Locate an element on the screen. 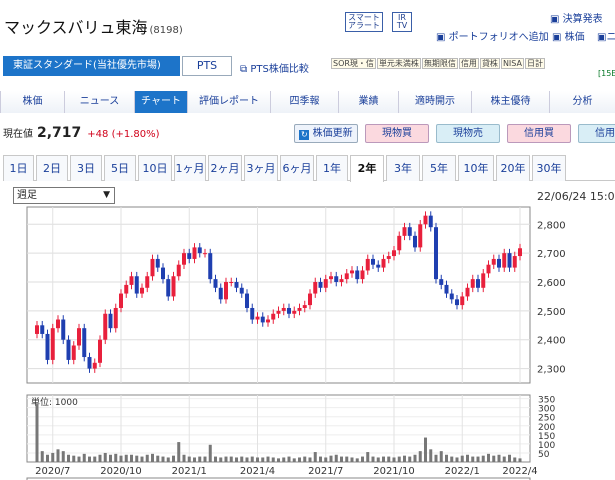  period-tab: 5年 is located at coordinates (439, 168).